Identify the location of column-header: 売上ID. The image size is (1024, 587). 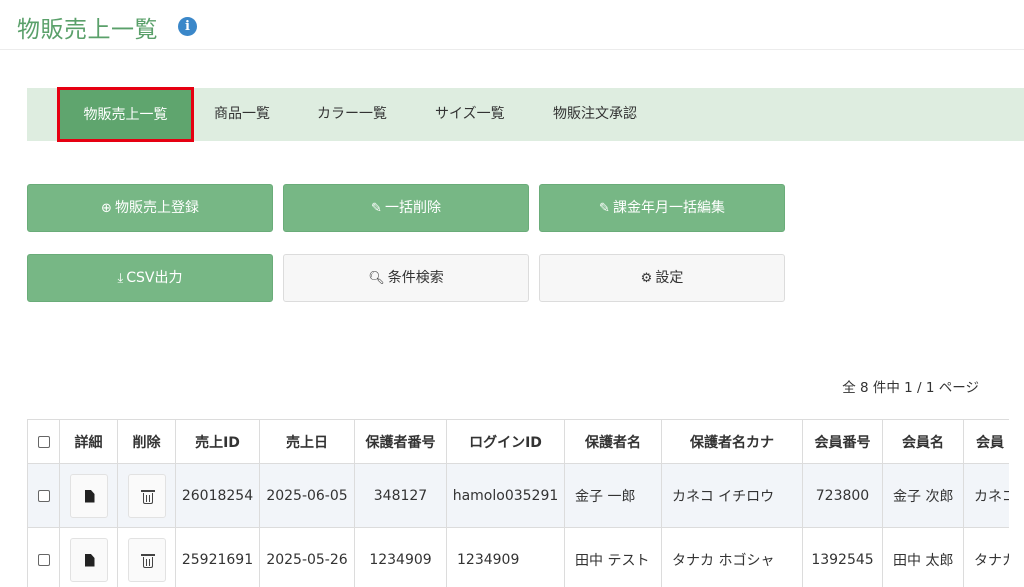
(217, 441).